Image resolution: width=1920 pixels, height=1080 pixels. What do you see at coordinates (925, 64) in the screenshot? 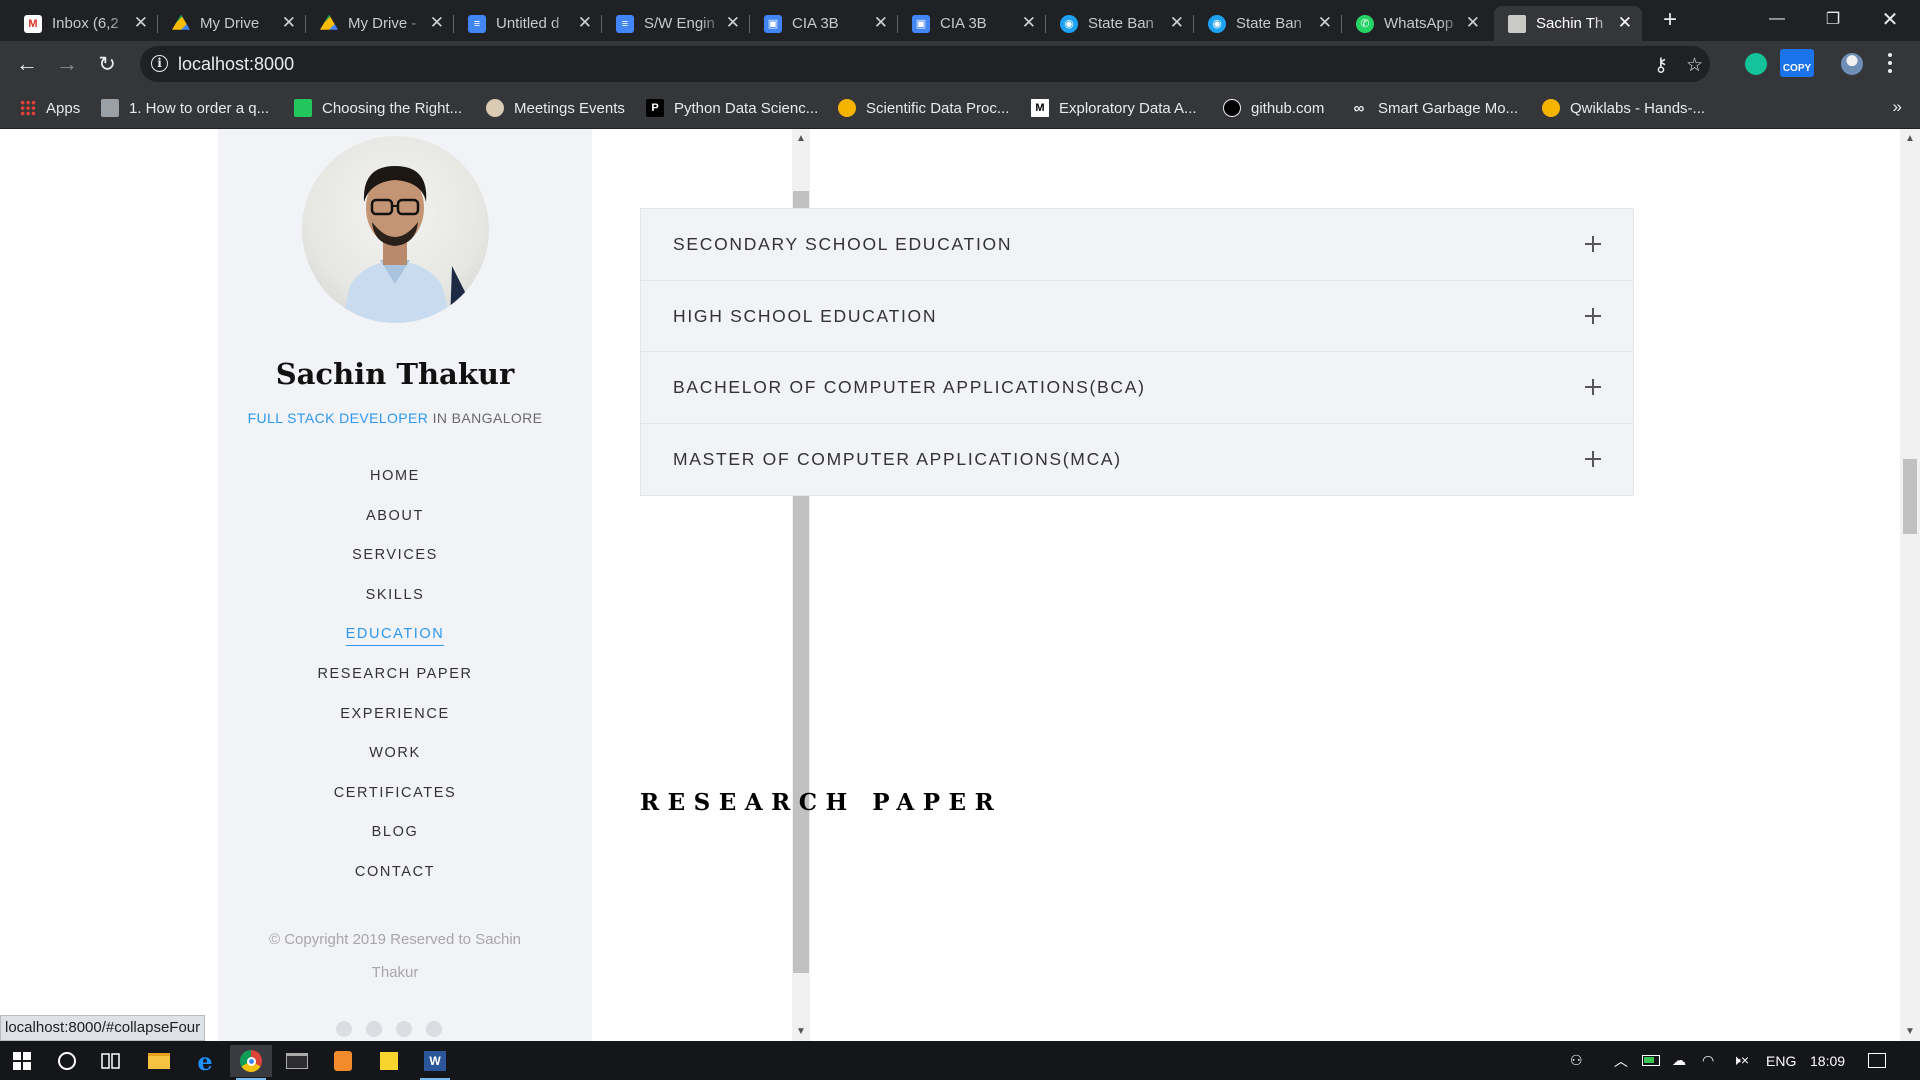
I see `address-bar: i localhost:8000 ⚷ ☆` at bounding box center [925, 64].